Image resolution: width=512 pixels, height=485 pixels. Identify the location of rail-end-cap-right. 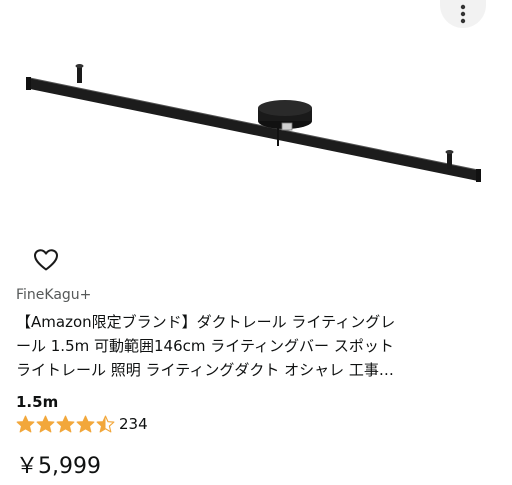
(478, 175).